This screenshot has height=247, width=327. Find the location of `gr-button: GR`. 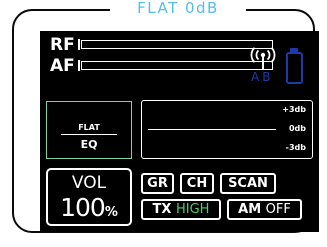

gr-button: GR is located at coordinates (157, 183).